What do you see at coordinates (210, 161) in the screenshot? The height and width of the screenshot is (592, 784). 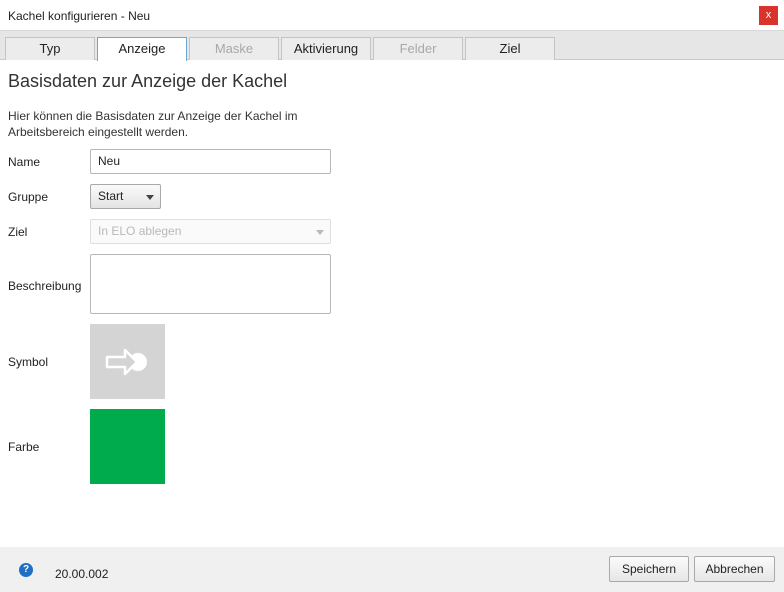 I see `name-input: Neu` at bounding box center [210, 161].